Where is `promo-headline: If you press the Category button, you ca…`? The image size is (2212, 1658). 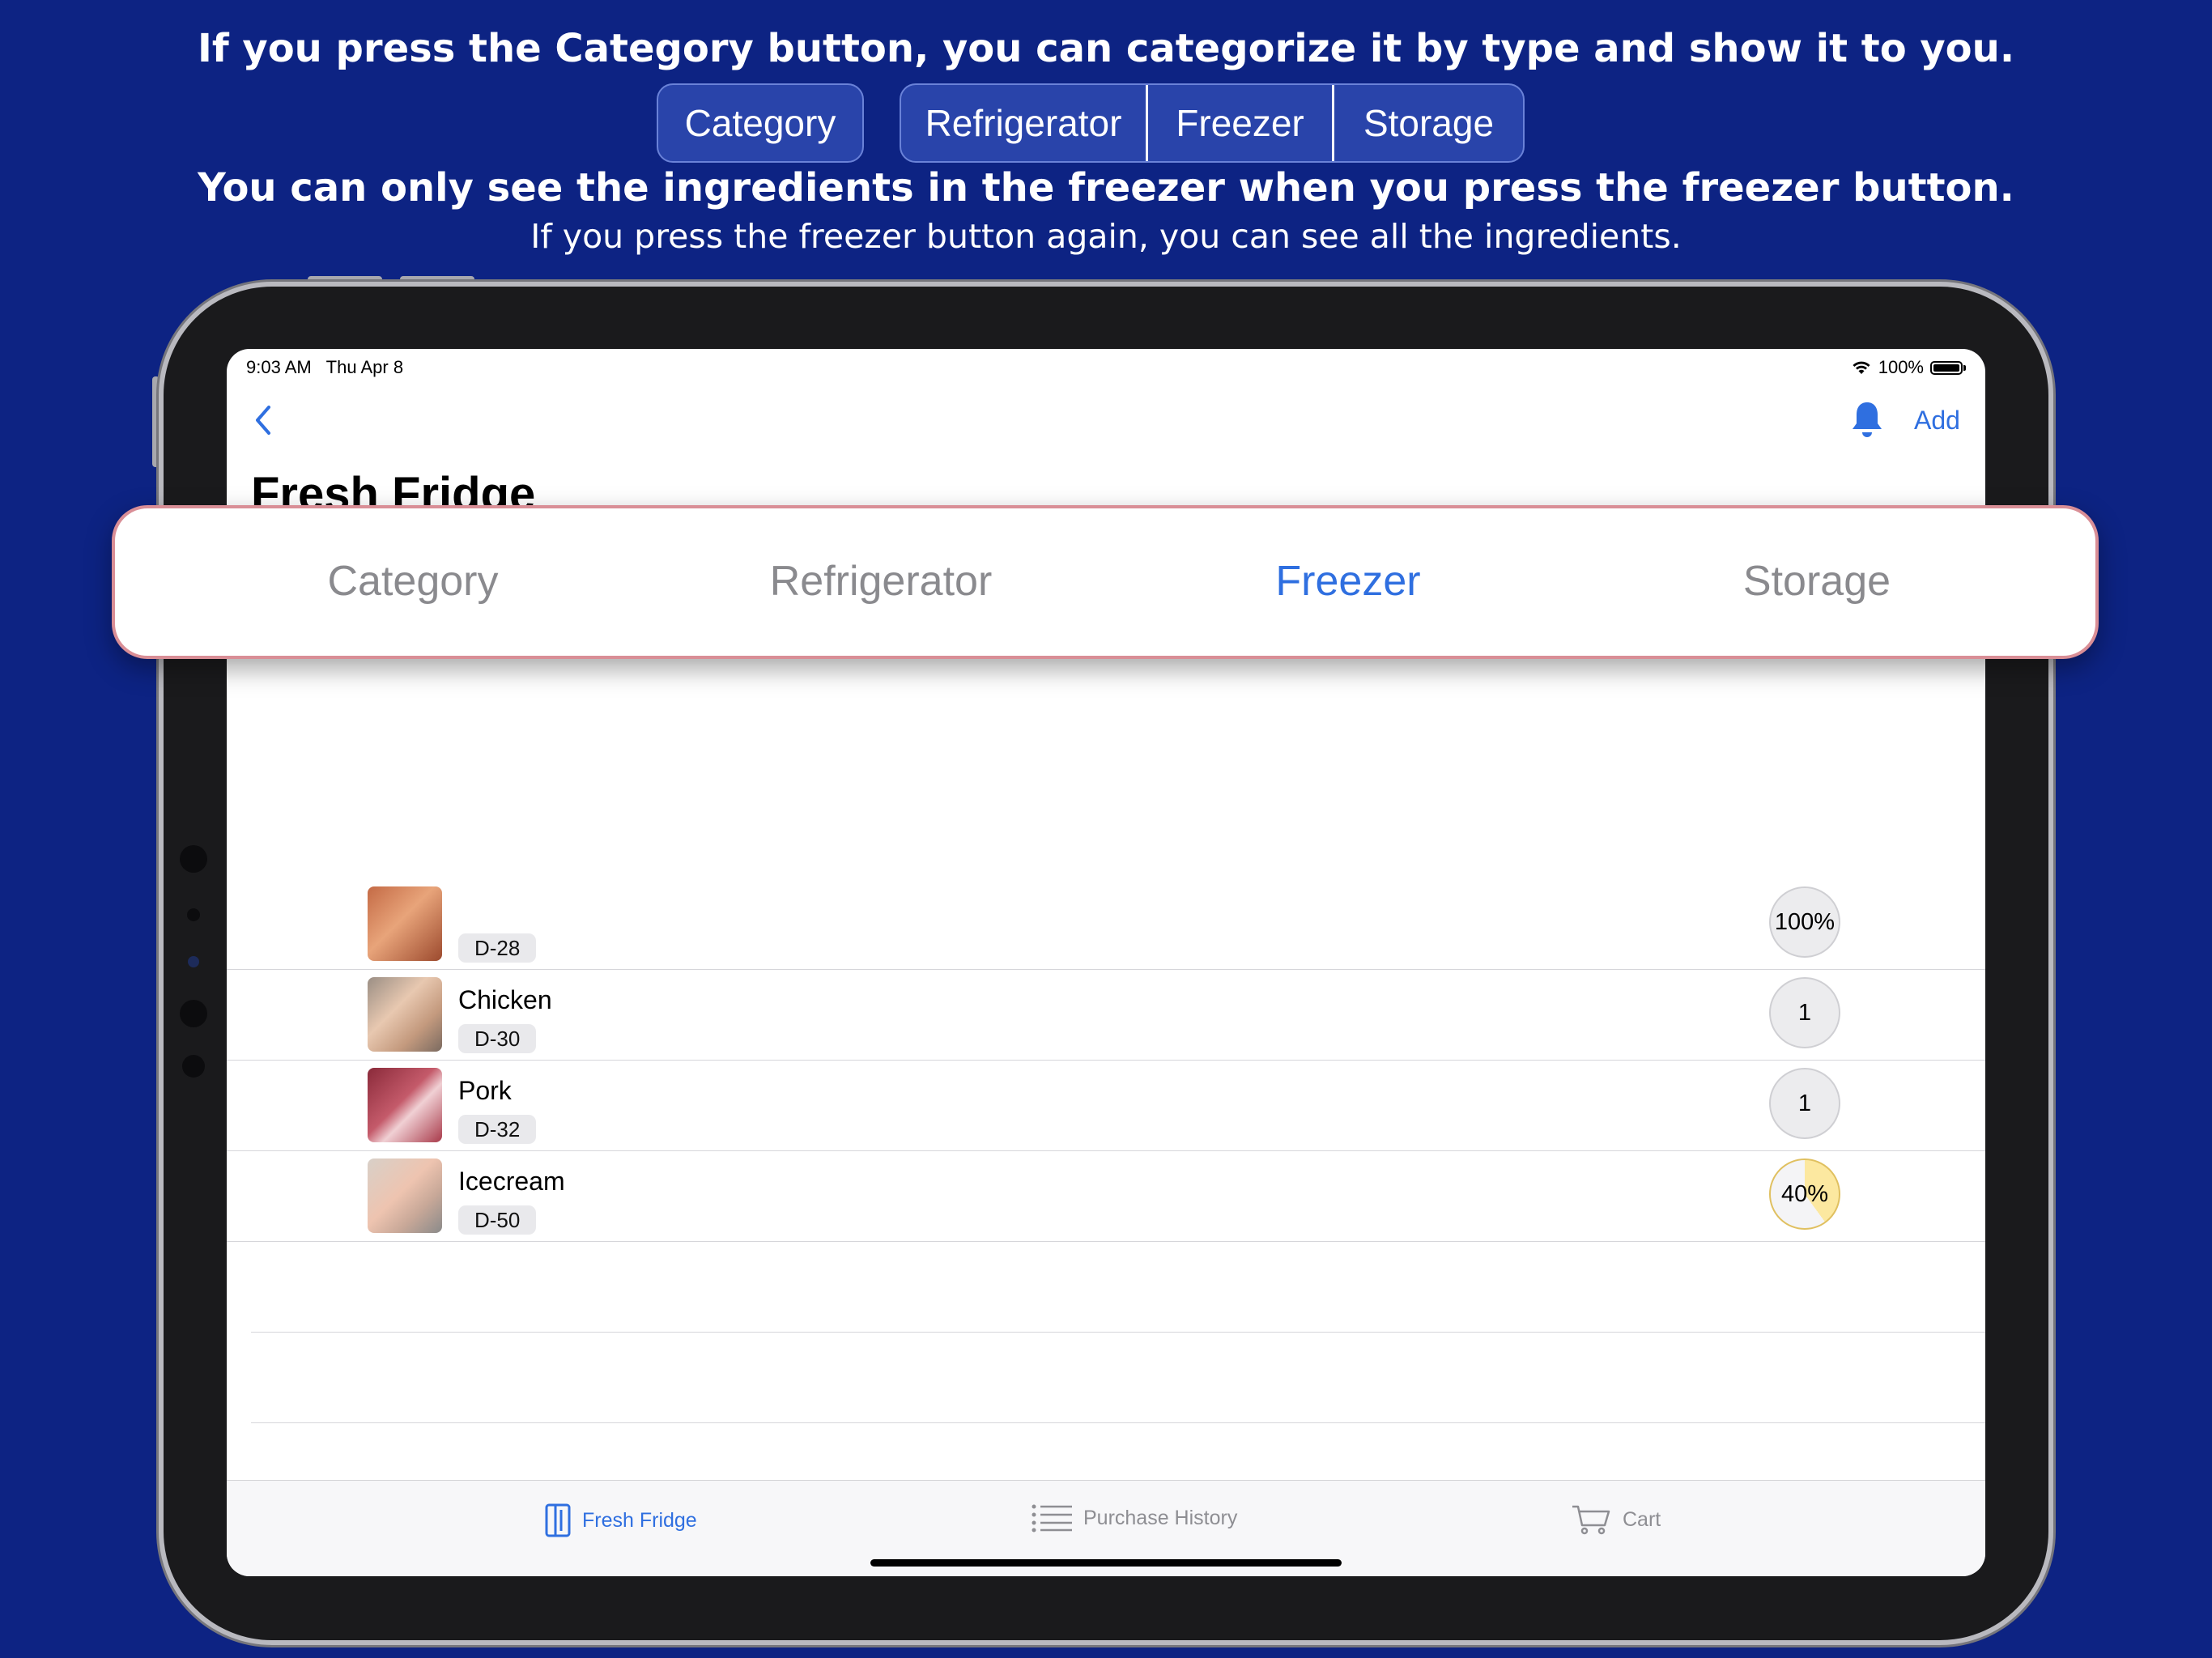
promo-headline: If you press the Category button, you ca… is located at coordinates (1106, 48).